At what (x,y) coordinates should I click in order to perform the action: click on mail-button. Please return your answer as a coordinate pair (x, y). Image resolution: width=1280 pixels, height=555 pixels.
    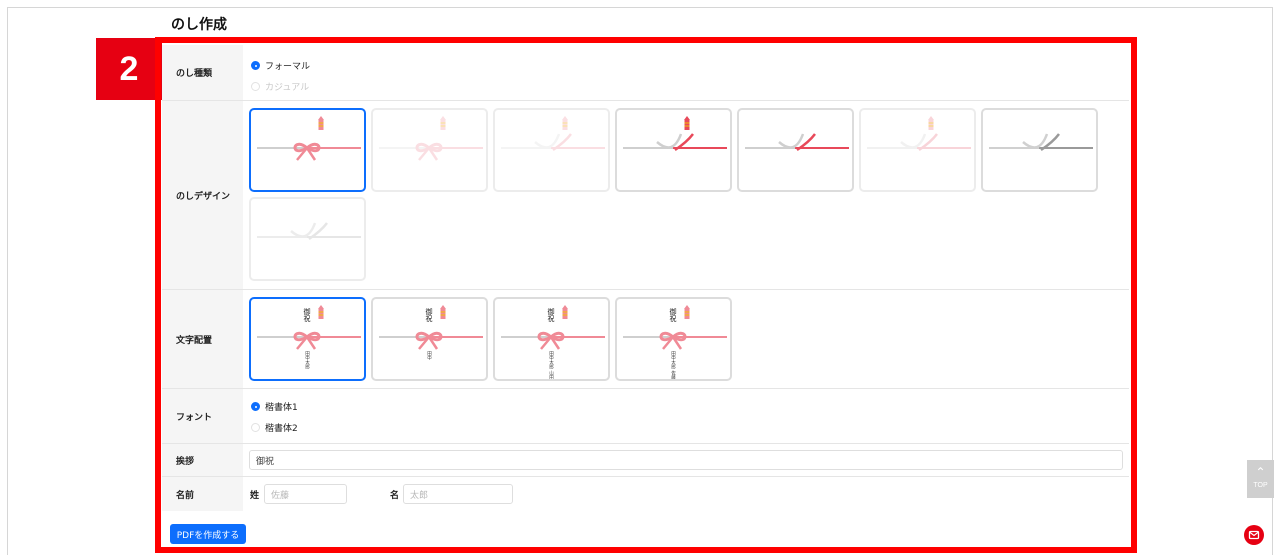
    Looking at the image, I should click on (1254, 535).